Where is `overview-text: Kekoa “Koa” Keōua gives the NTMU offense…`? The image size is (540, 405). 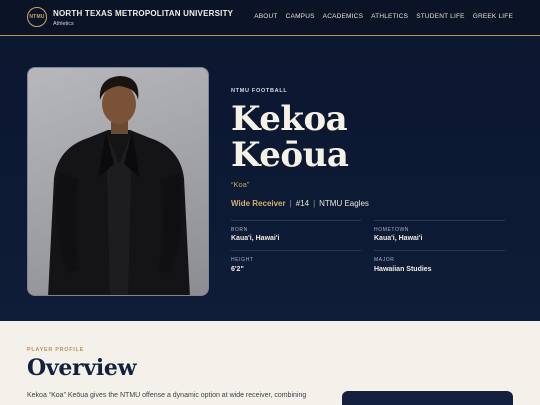
overview-text: Kekoa “Koa” Keōua gives the NTMU offense… is located at coordinates (167, 395).